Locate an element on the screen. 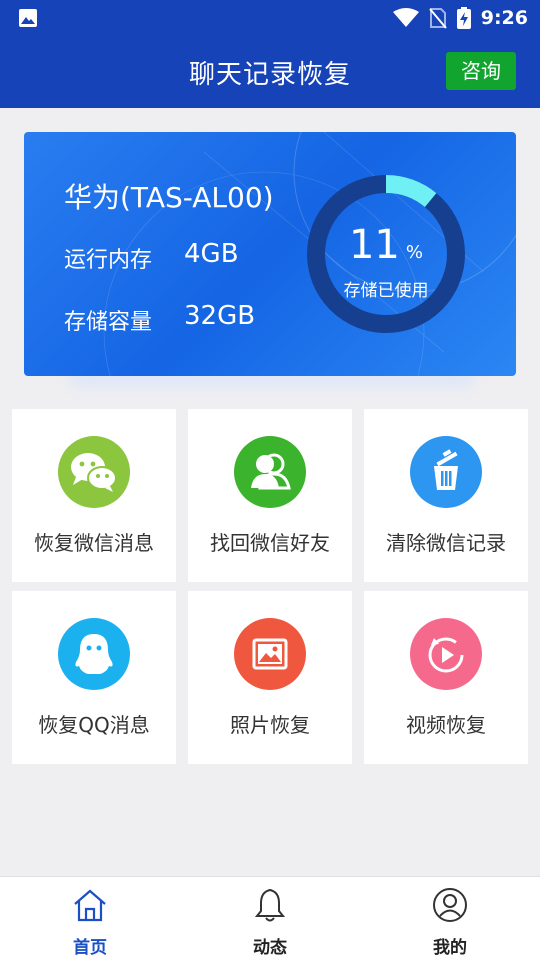 This screenshot has height=961, width=540. storage-usage-gauge: 11% 存储已使用 is located at coordinates (386, 254).